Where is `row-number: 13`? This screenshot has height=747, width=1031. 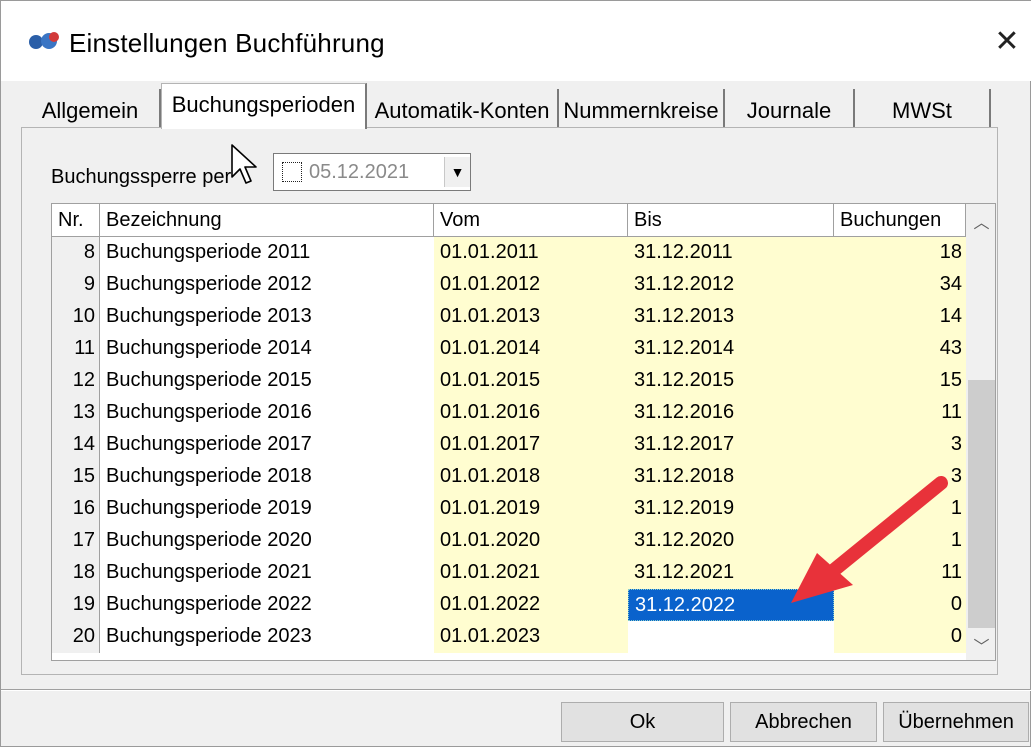 row-number: 13 is located at coordinates (76, 413).